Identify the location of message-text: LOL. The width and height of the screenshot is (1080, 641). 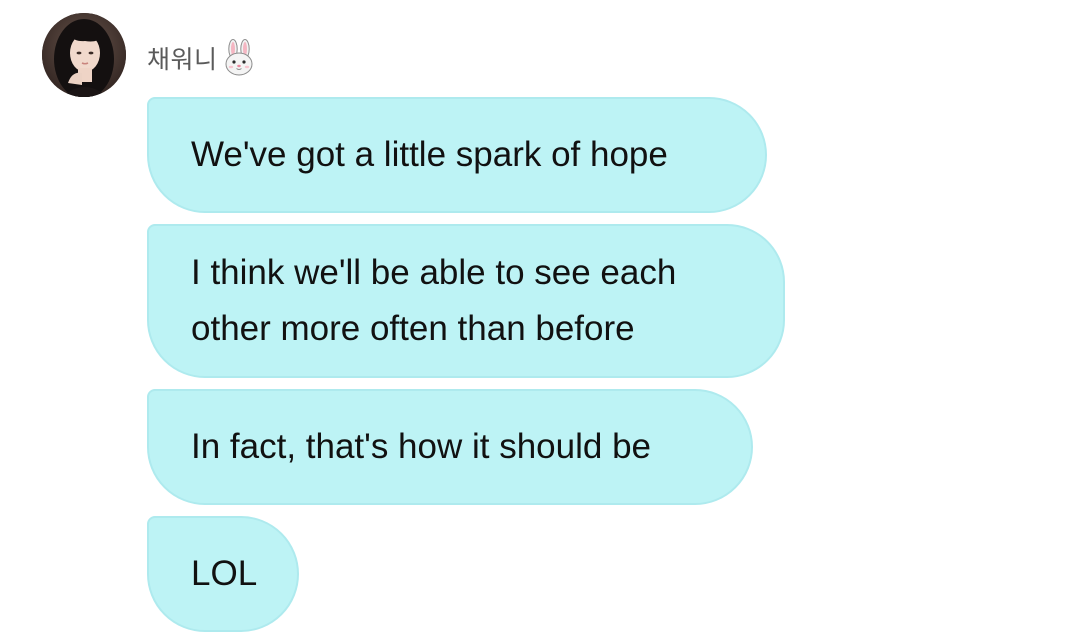
(224, 573).